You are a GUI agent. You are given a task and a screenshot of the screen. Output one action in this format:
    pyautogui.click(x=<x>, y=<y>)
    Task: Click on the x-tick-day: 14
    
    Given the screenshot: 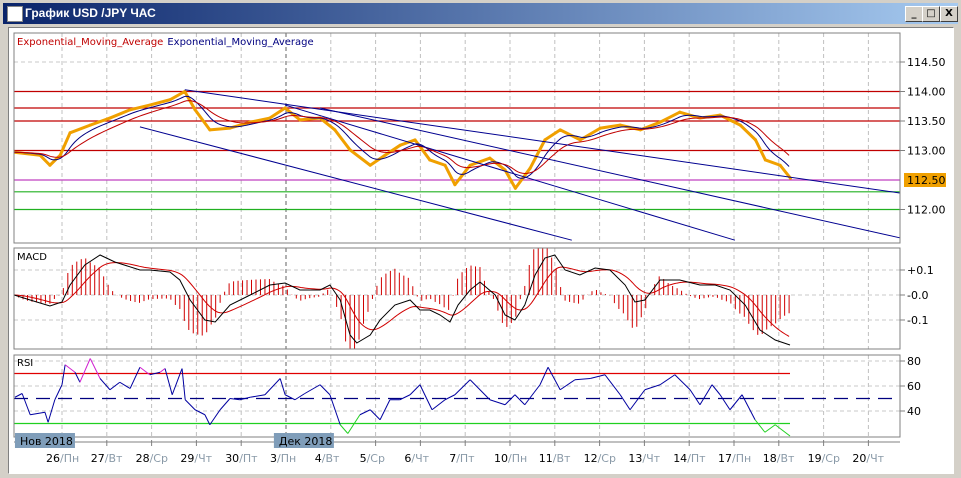 What is the action you would take?
    pyautogui.click(x=680, y=458)
    